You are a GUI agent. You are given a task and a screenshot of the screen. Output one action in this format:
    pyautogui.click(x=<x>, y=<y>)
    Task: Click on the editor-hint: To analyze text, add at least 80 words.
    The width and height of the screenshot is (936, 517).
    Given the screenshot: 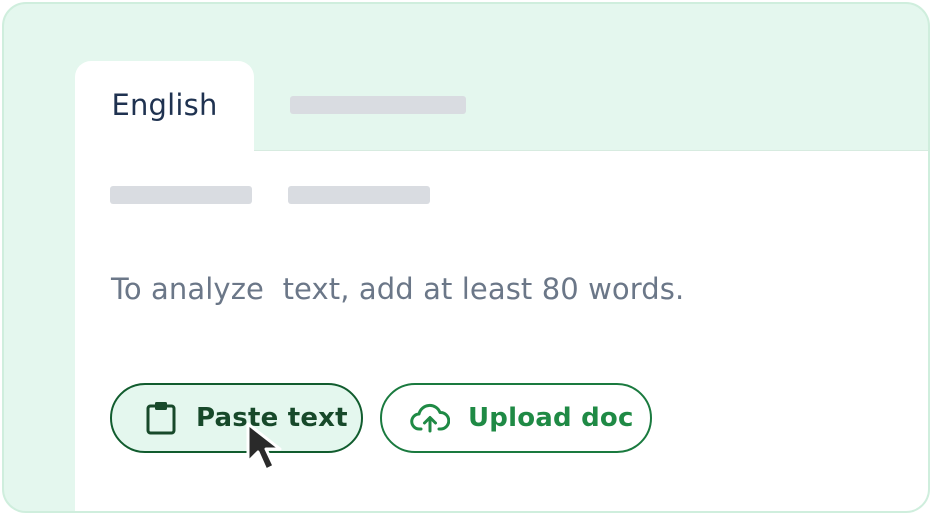 What is the action you would take?
    pyautogui.click(x=398, y=289)
    